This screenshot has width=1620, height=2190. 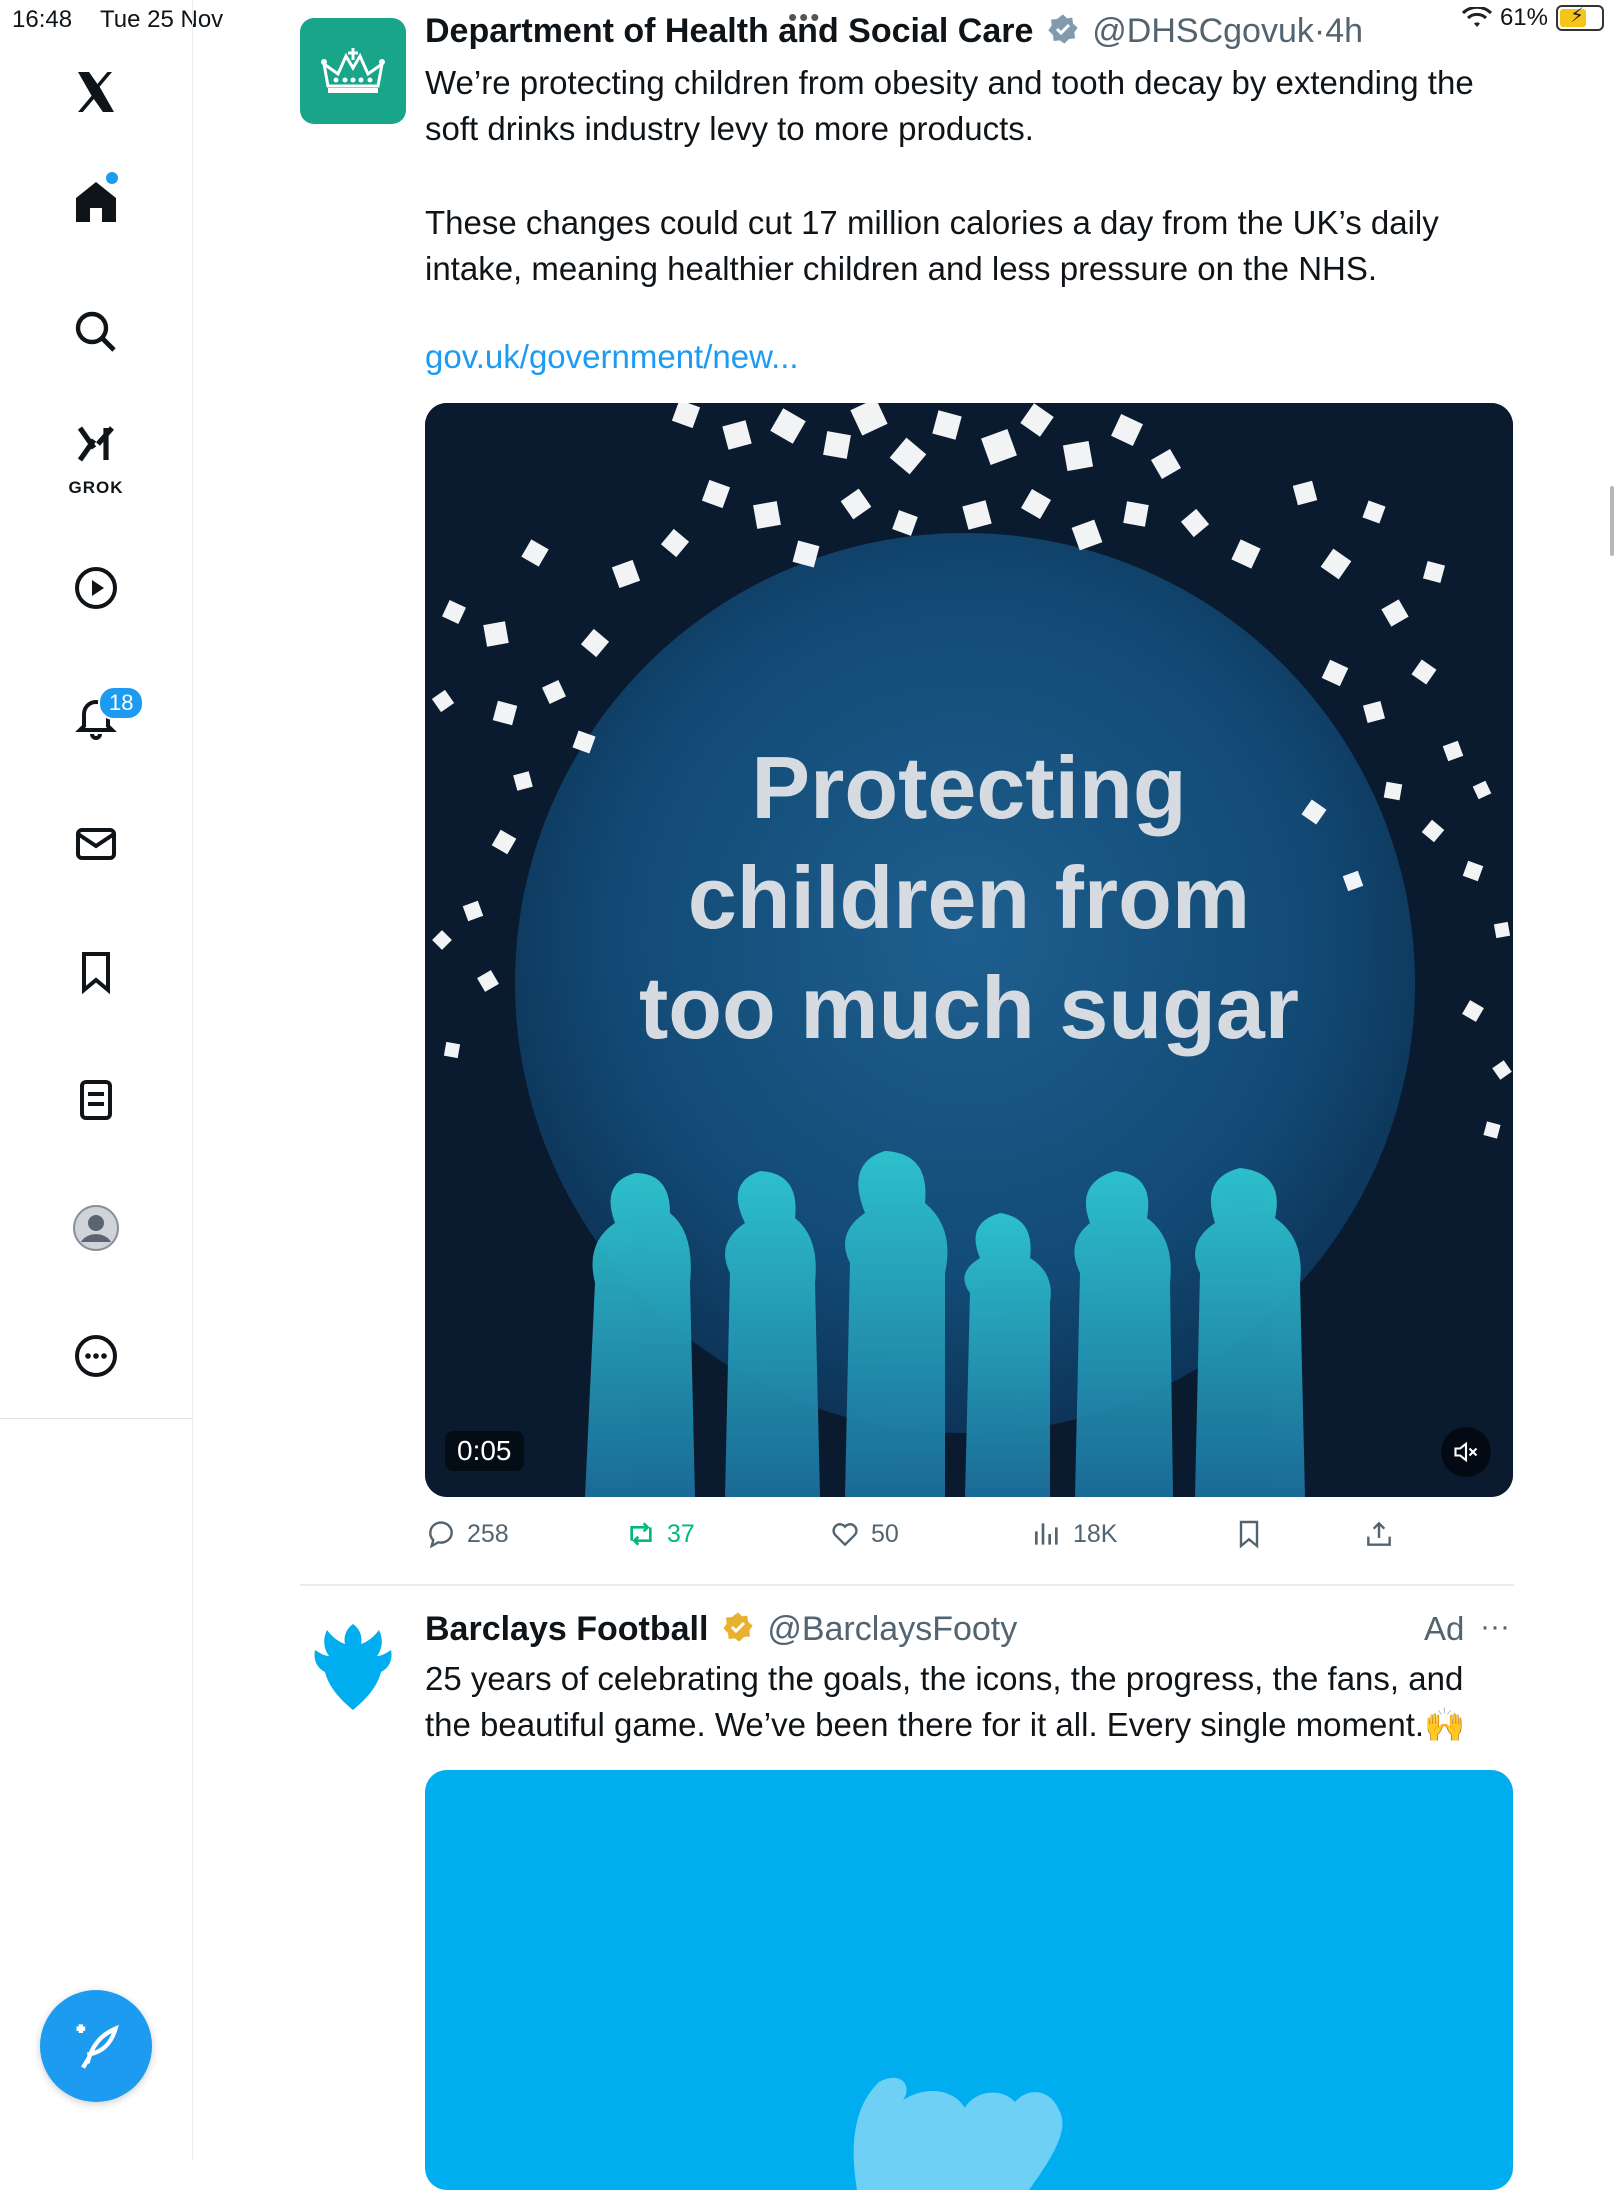 I want to click on bookmark-icon, so click(x=1249, y=1534).